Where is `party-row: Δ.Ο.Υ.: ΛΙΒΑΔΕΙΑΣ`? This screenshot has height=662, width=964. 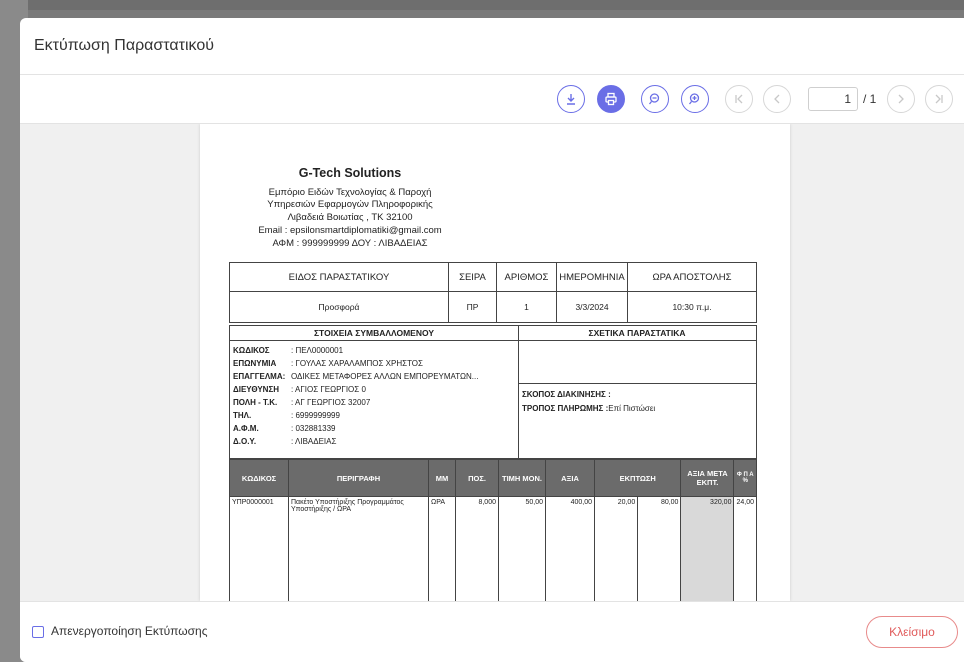
party-row: Δ.Ο.Υ.: ΛΙΒΑΔΕΙΑΣ is located at coordinates (285, 441).